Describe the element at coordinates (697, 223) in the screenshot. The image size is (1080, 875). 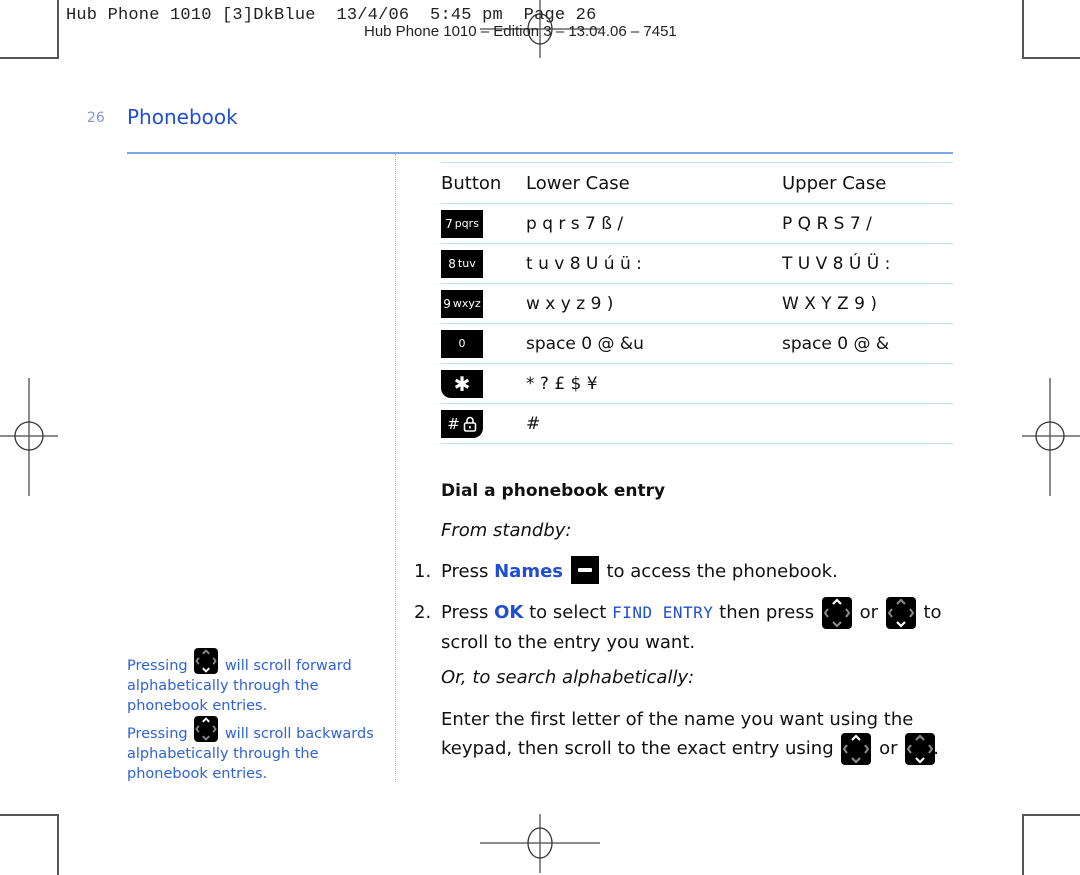
I see `table-row: 7 pqrs p q r s 7 ß / P Q R S 7 /` at that location.